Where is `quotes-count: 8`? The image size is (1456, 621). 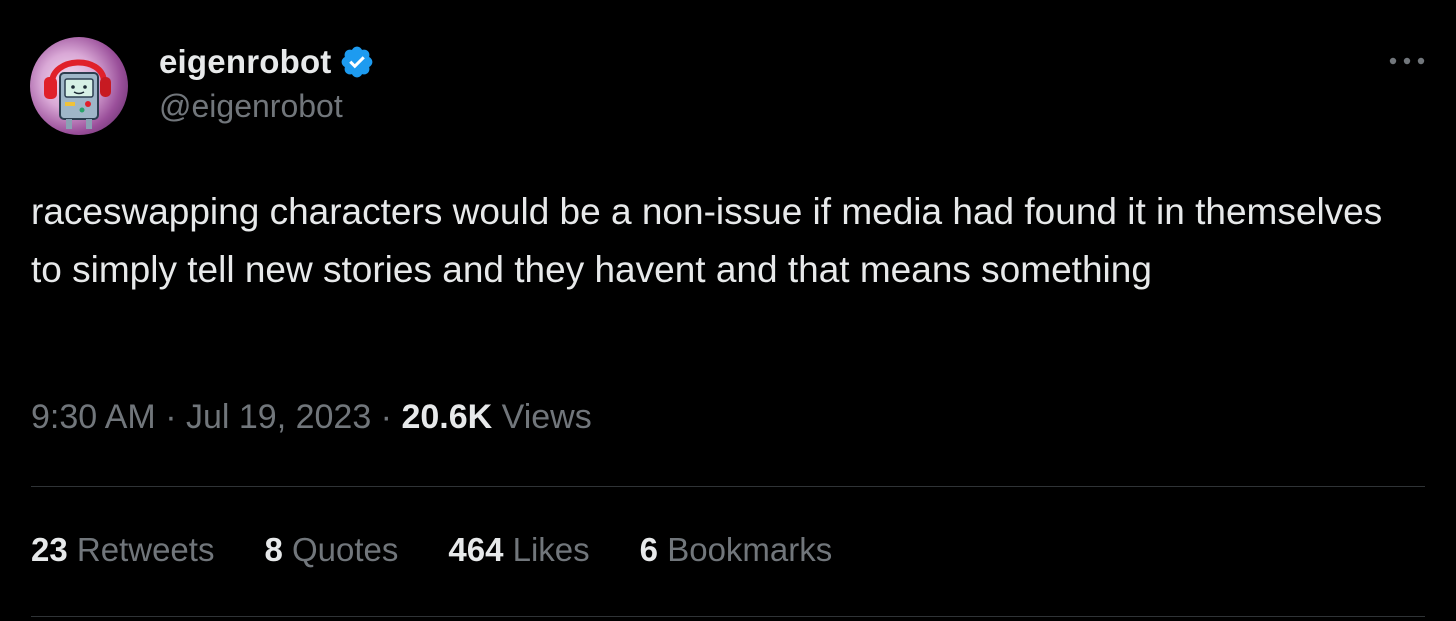 quotes-count: 8 is located at coordinates (273, 549).